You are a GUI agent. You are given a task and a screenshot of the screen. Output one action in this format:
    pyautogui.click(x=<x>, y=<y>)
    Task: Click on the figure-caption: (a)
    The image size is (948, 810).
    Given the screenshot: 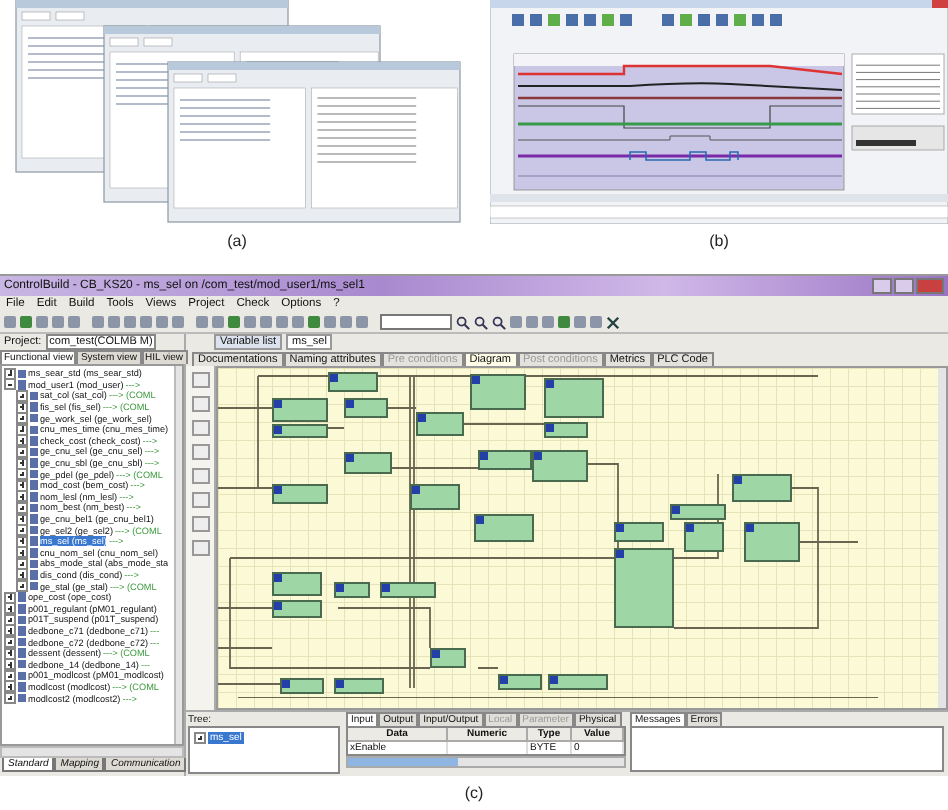 What is the action you would take?
    pyautogui.click(x=237, y=242)
    